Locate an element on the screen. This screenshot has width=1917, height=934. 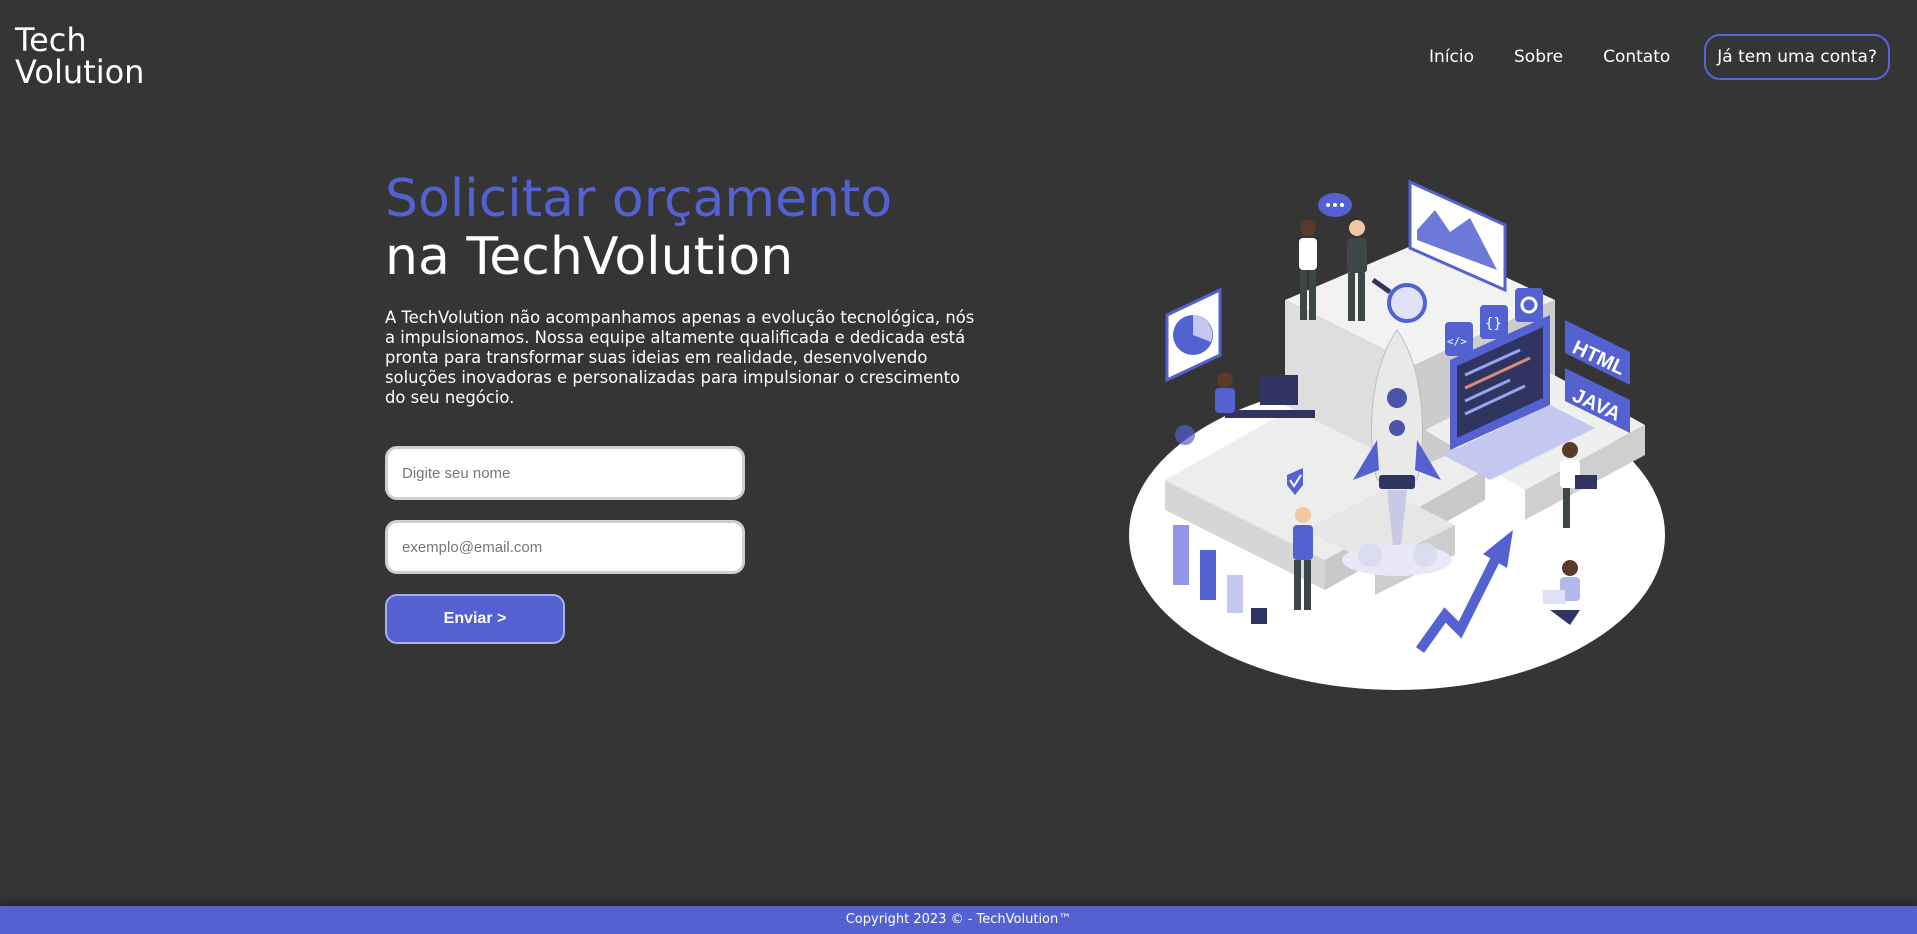
page-title: na TechVolution is located at coordinates (589, 257).